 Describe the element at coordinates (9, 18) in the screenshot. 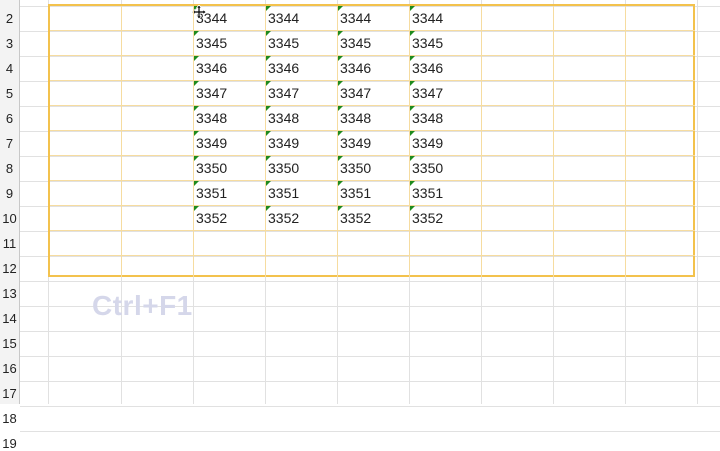

I see `row-number: 2` at that location.